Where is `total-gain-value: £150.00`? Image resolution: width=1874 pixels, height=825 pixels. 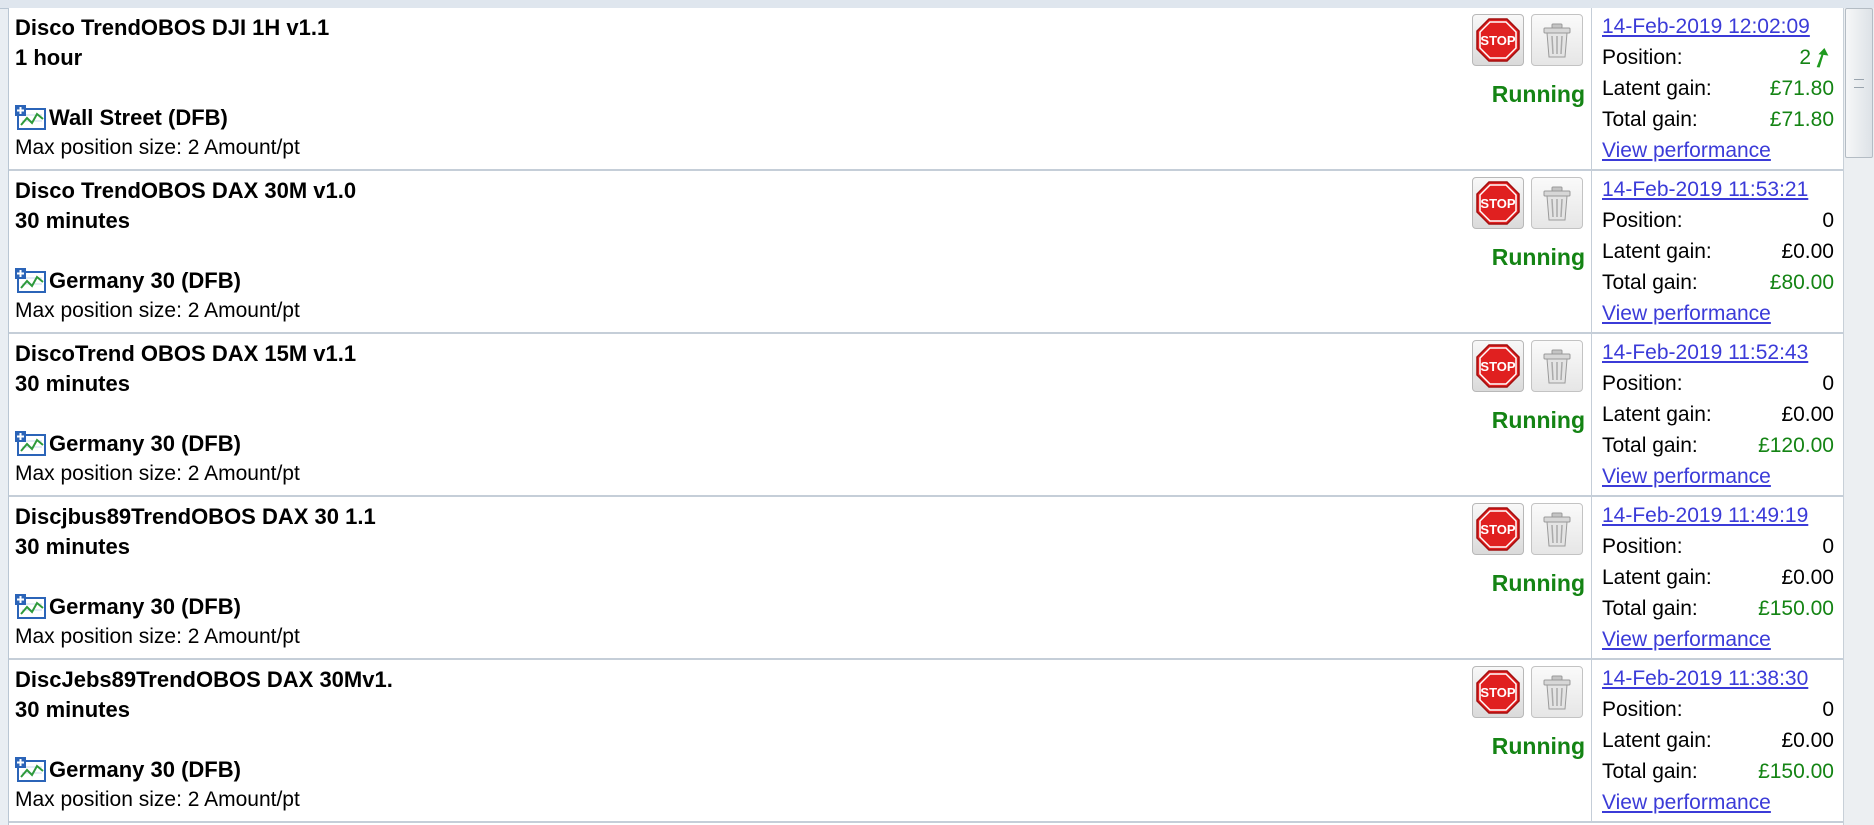 total-gain-value: £150.00 is located at coordinates (1796, 771).